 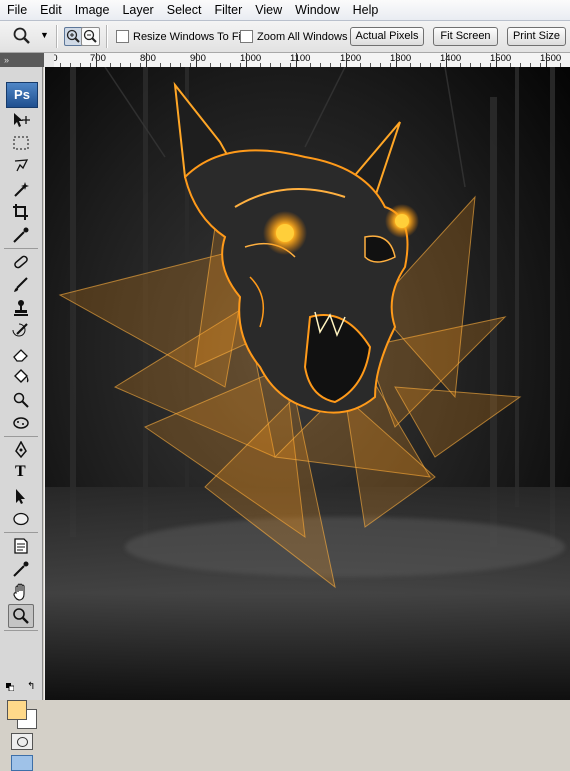 I want to click on ruler-label: 800, so click(x=148, y=58).